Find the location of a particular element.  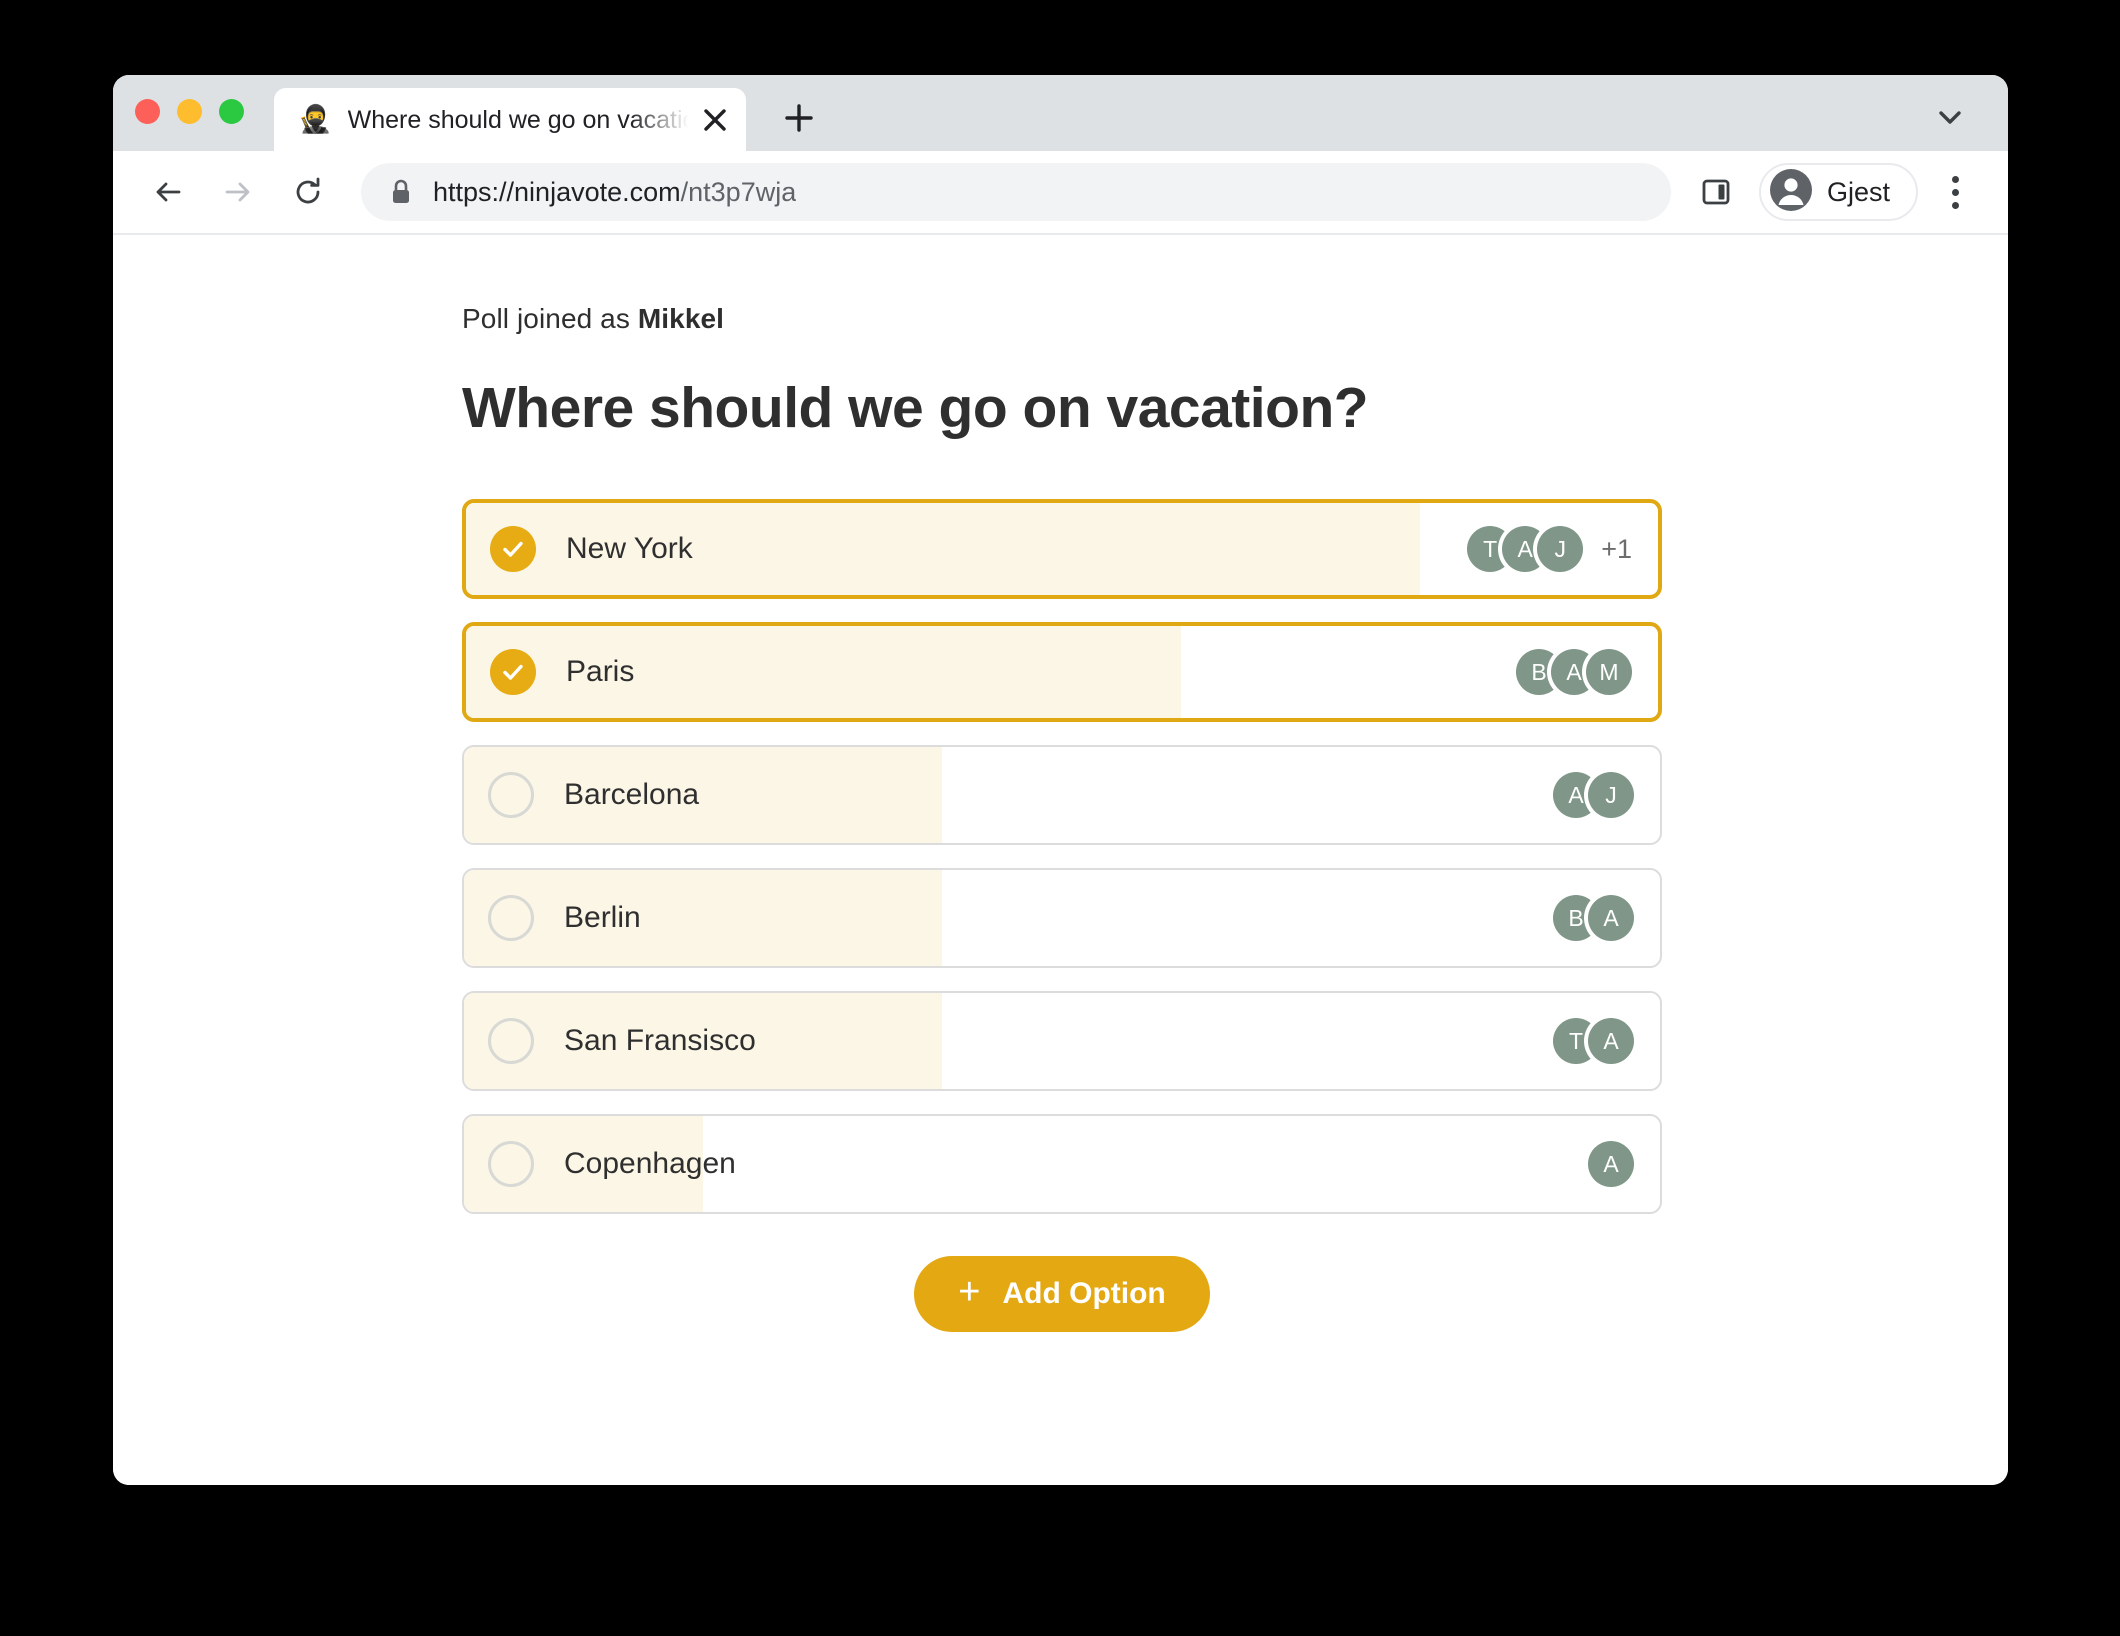

three-dot-menu-icon is located at coordinates (1955, 192).